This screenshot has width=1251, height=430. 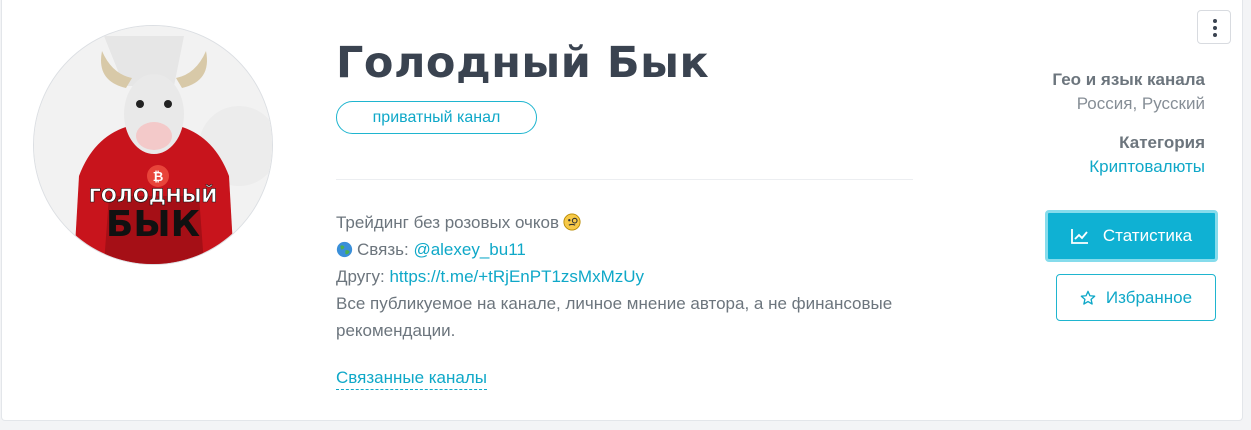 I want to click on geo-heading: Гео и язык канала, so click(x=1128, y=79).